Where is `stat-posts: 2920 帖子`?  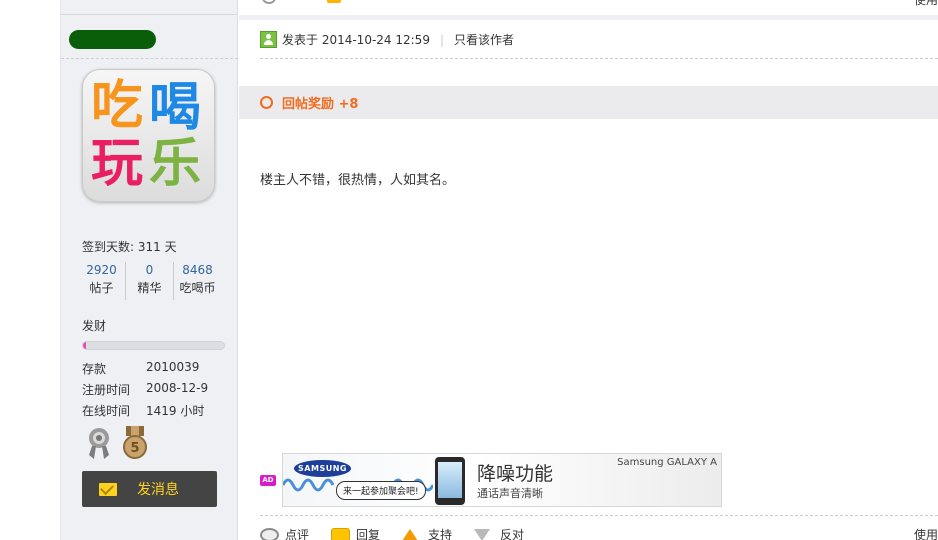 stat-posts: 2920 帖子 is located at coordinates (101, 281).